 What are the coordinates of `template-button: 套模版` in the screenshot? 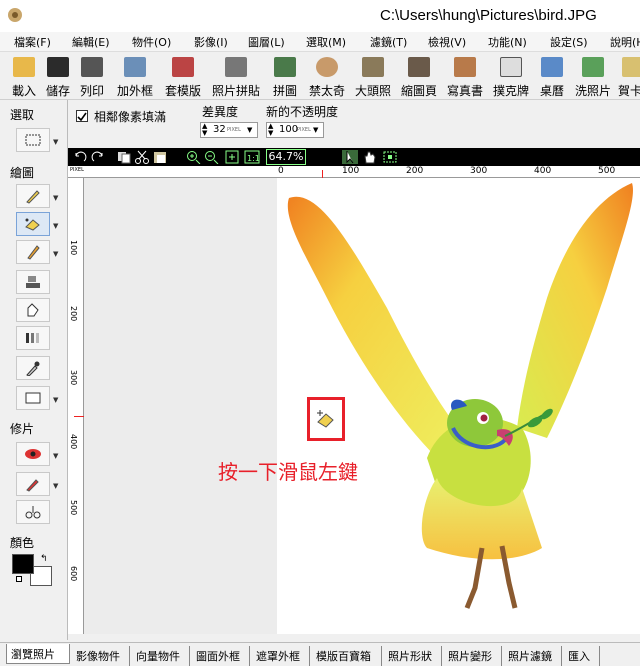 It's located at (183, 76).